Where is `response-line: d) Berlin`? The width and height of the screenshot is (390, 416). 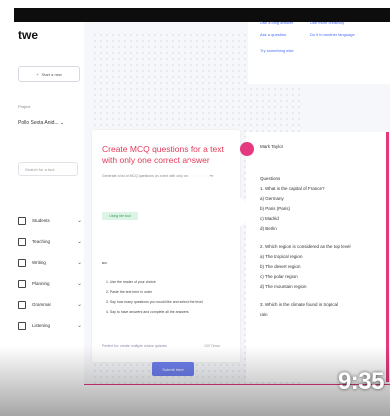
response-line: d) Berlin is located at coordinates (268, 228).